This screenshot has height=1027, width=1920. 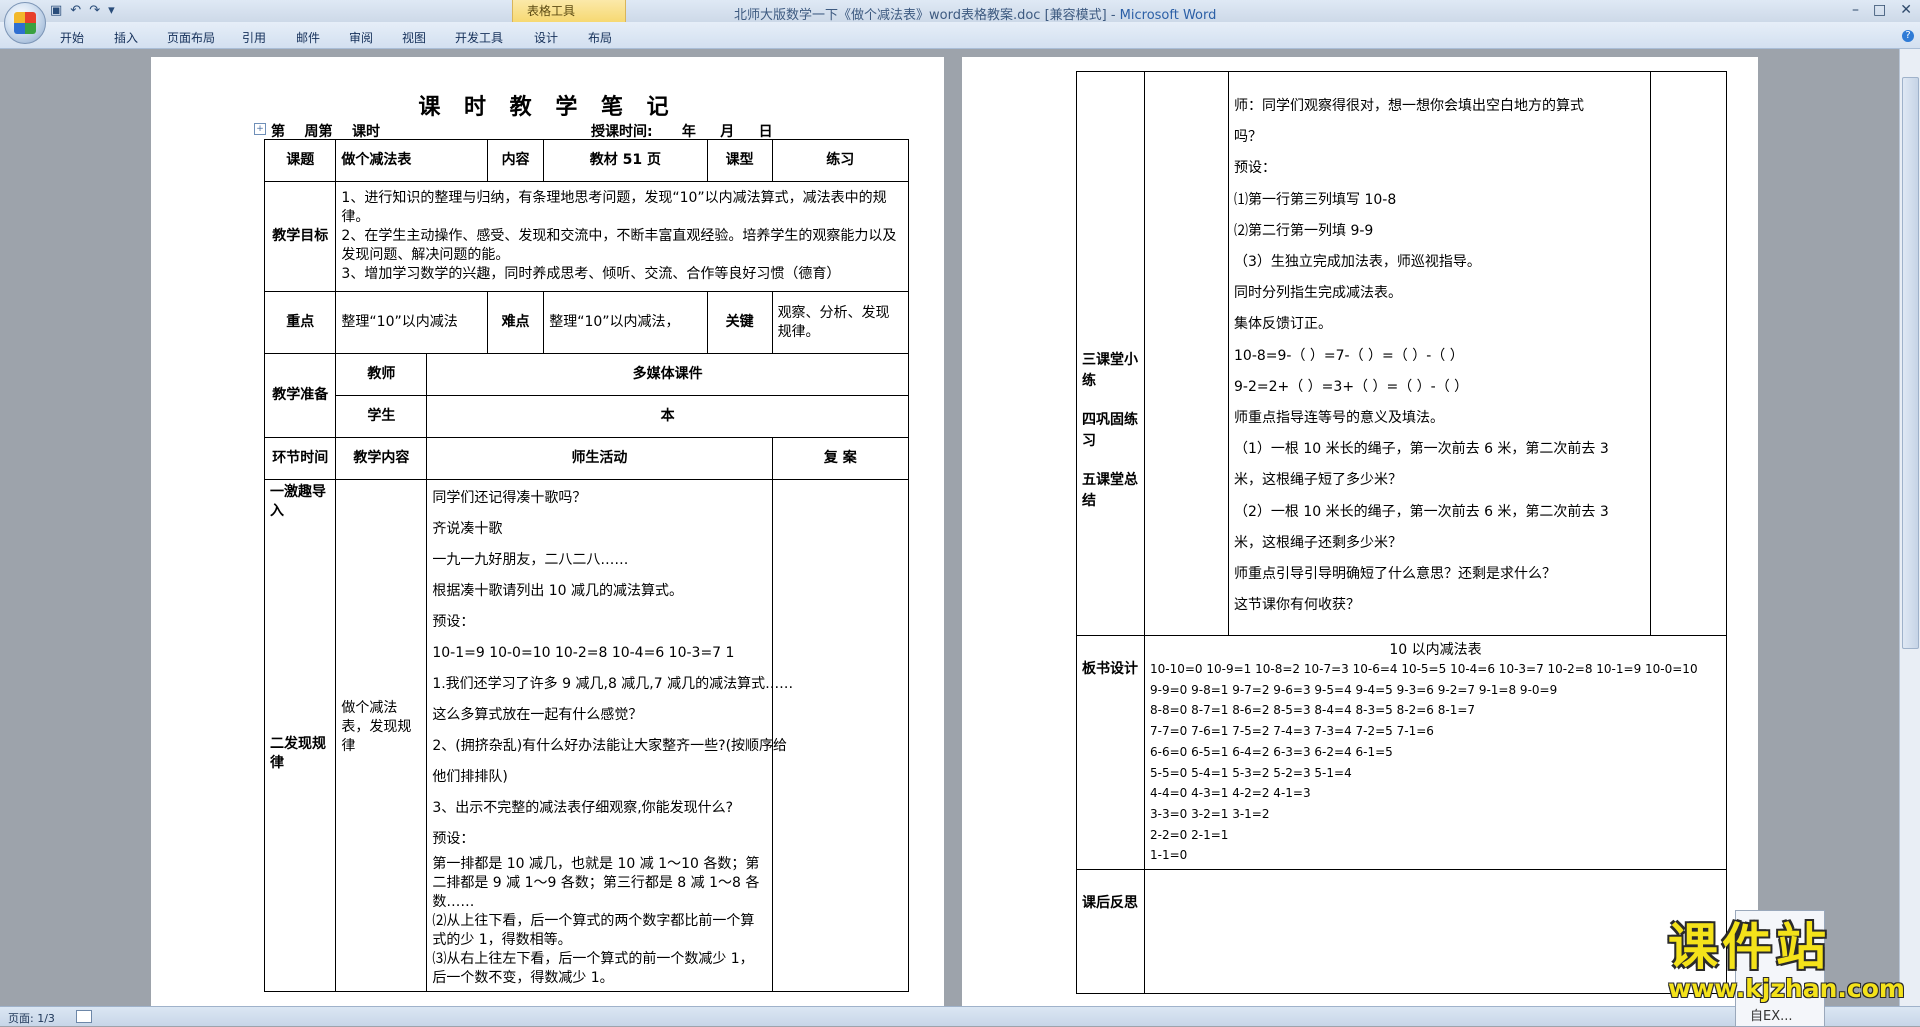 What do you see at coordinates (1318, 480) in the screenshot?
I see `activity-line: 米，这根绳子短了多少米？` at bounding box center [1318, 480].